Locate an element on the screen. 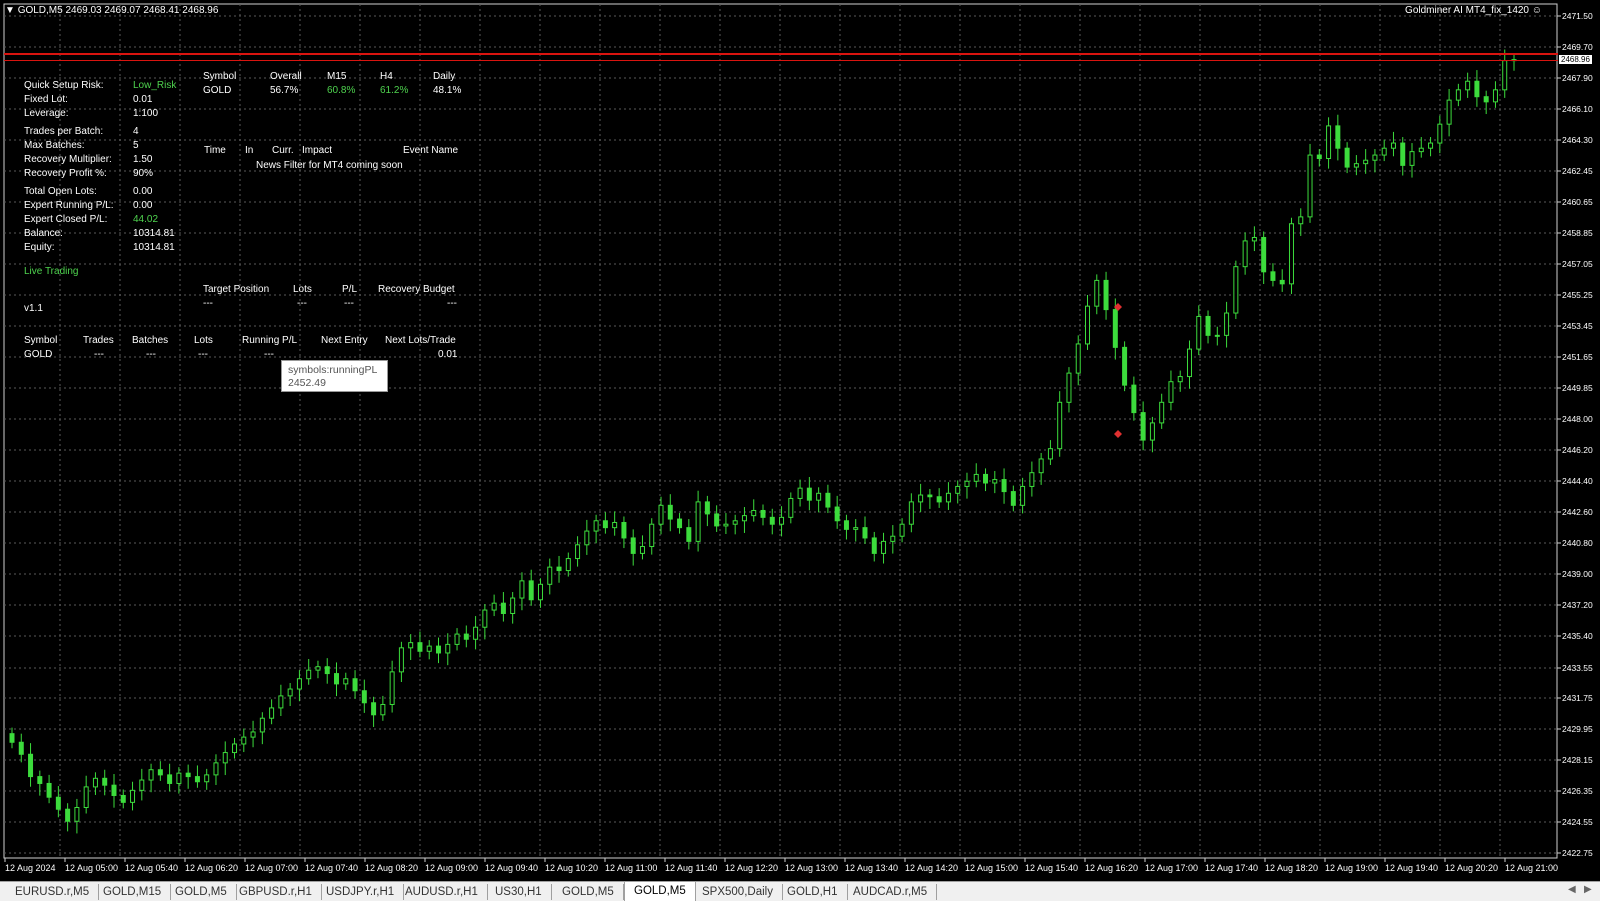  setting-label: Quick Setup Risk: is located at coordinates (64, 85).